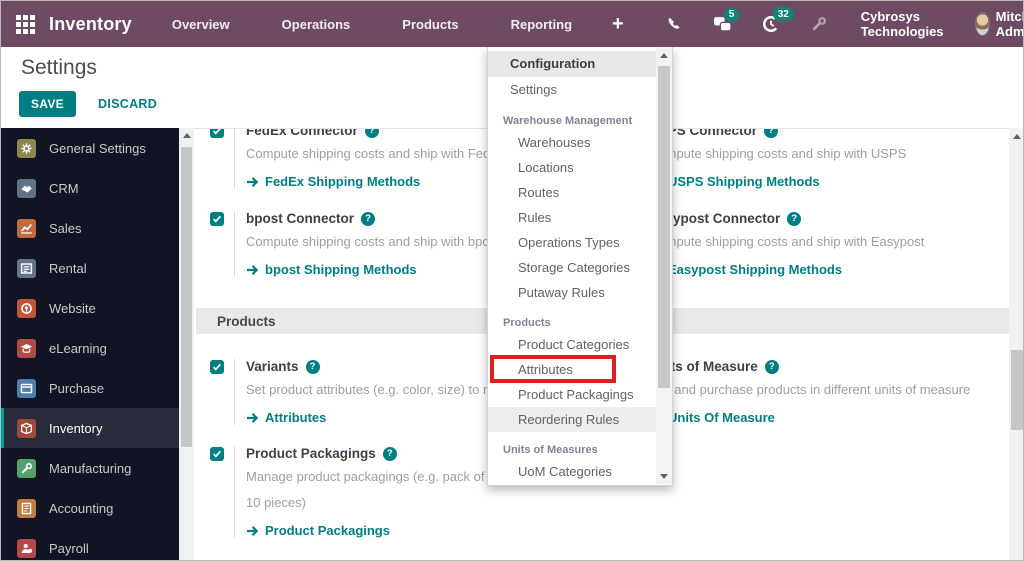 The width and height of the screenshot is (1024, 561). What do you see at coordinates (76, 428) in the screenshot?
I see `sidebar-item-label: Inventory` at bounding box center [76, 428].